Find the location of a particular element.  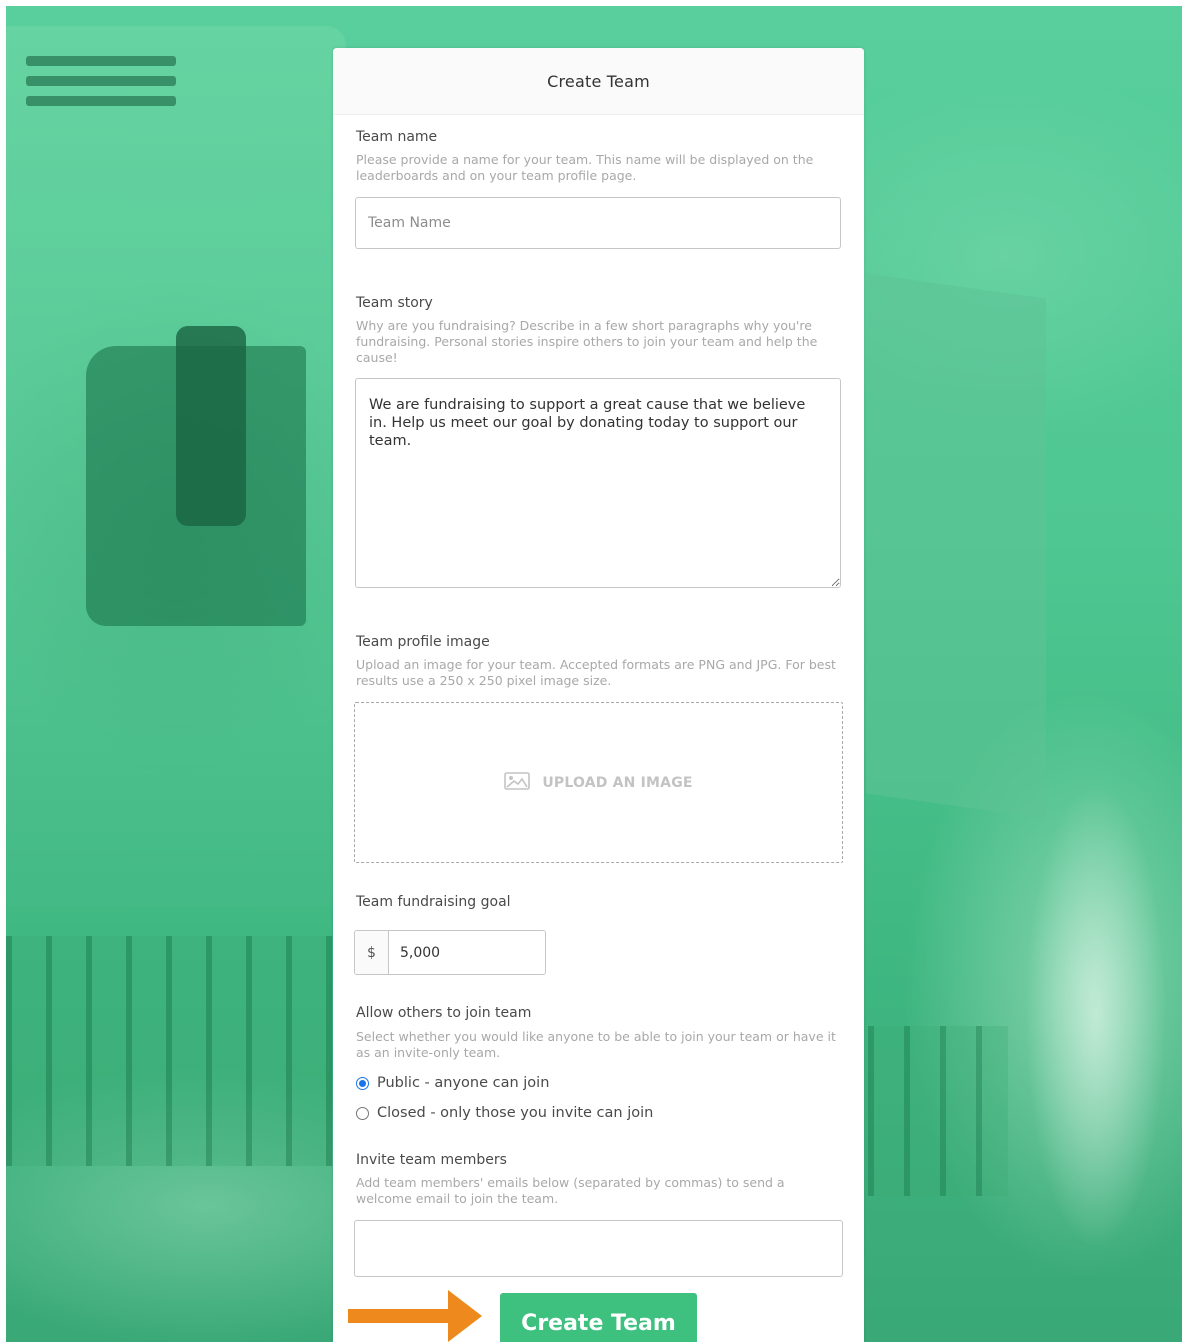

background-person is located at coordinates (1089, 1014).